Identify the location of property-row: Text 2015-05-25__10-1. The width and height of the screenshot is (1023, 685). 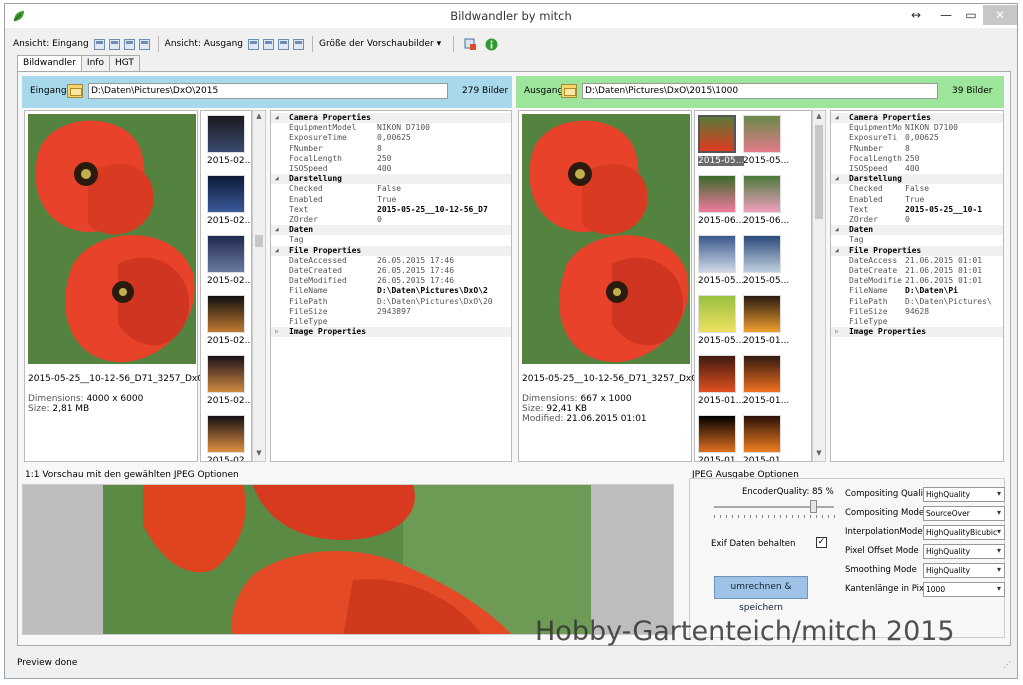
(917, 210).